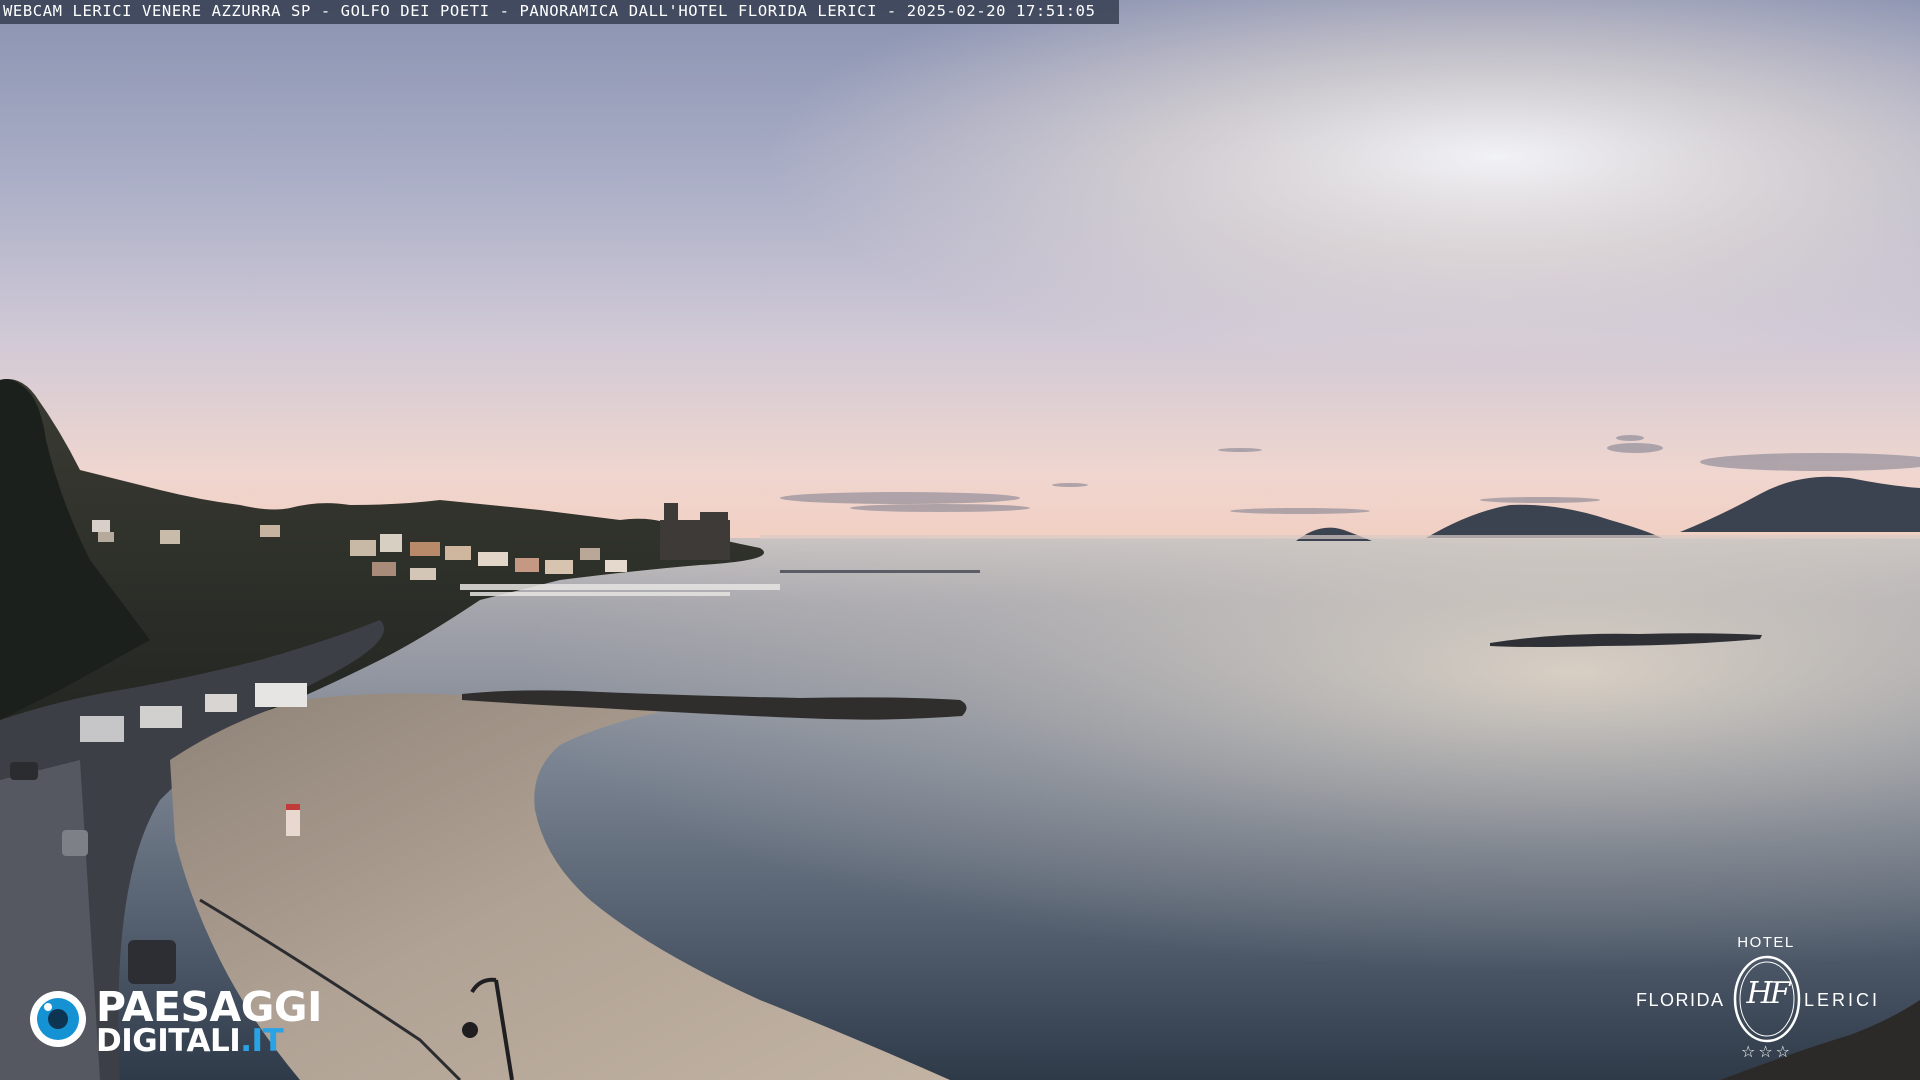  Describe the element at coordinates (185, 1021) in the screenshot. I see `paesaggi-digitali-logo: PAESAGGI DIGITALI.IT` at that location.